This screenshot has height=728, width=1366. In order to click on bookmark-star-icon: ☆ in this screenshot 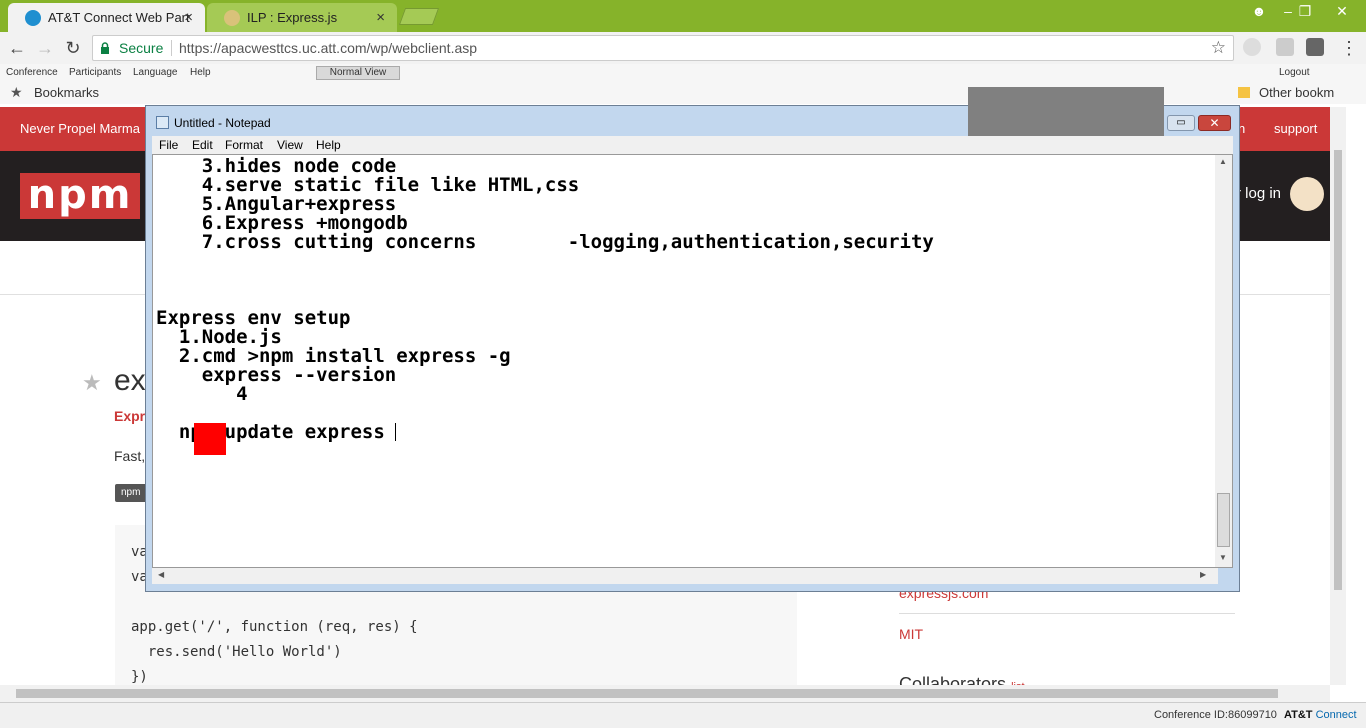, I will do `click(1218, 48)`.